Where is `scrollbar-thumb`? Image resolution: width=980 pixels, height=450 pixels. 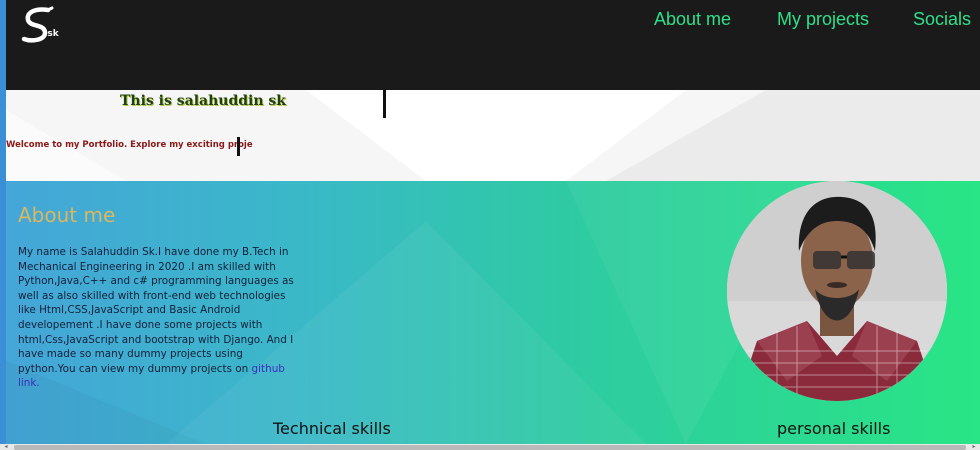
scrollbar-thumb is located at coordinates (490, 447).